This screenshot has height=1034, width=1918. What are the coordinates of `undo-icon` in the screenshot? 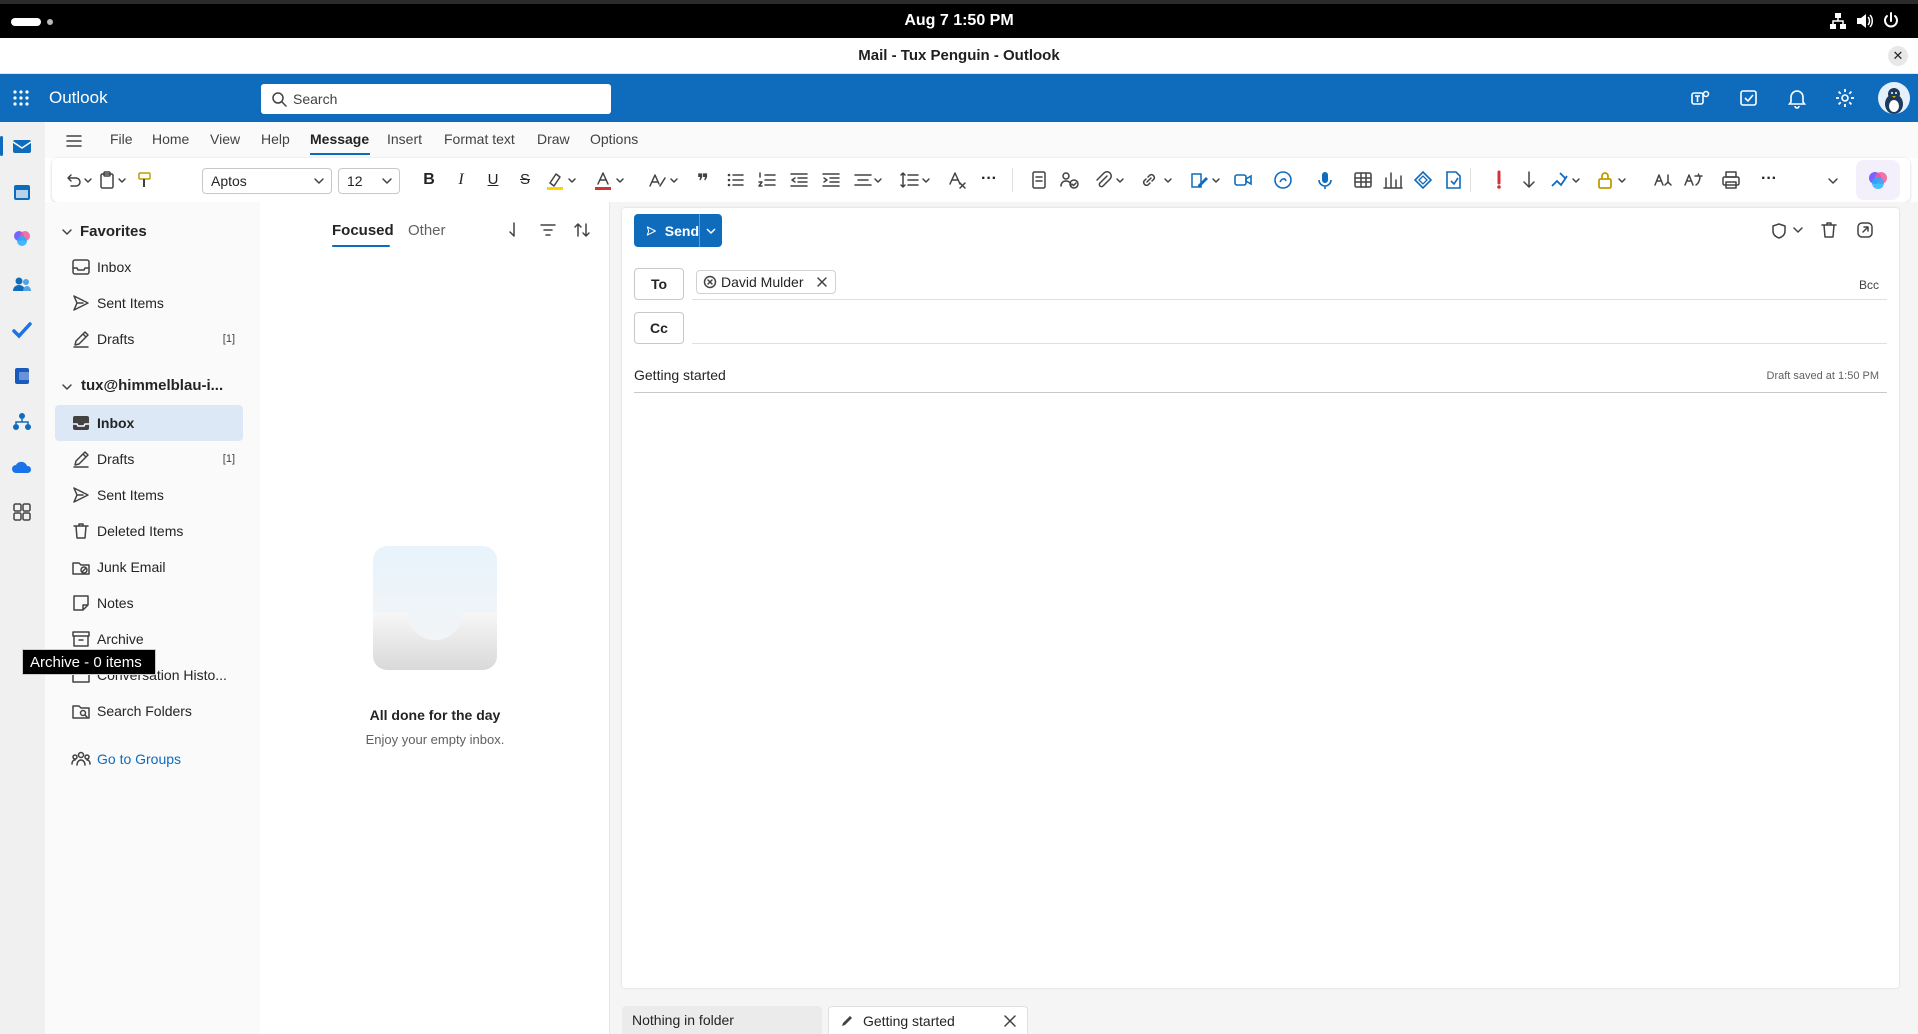 It's located at (73, 180).